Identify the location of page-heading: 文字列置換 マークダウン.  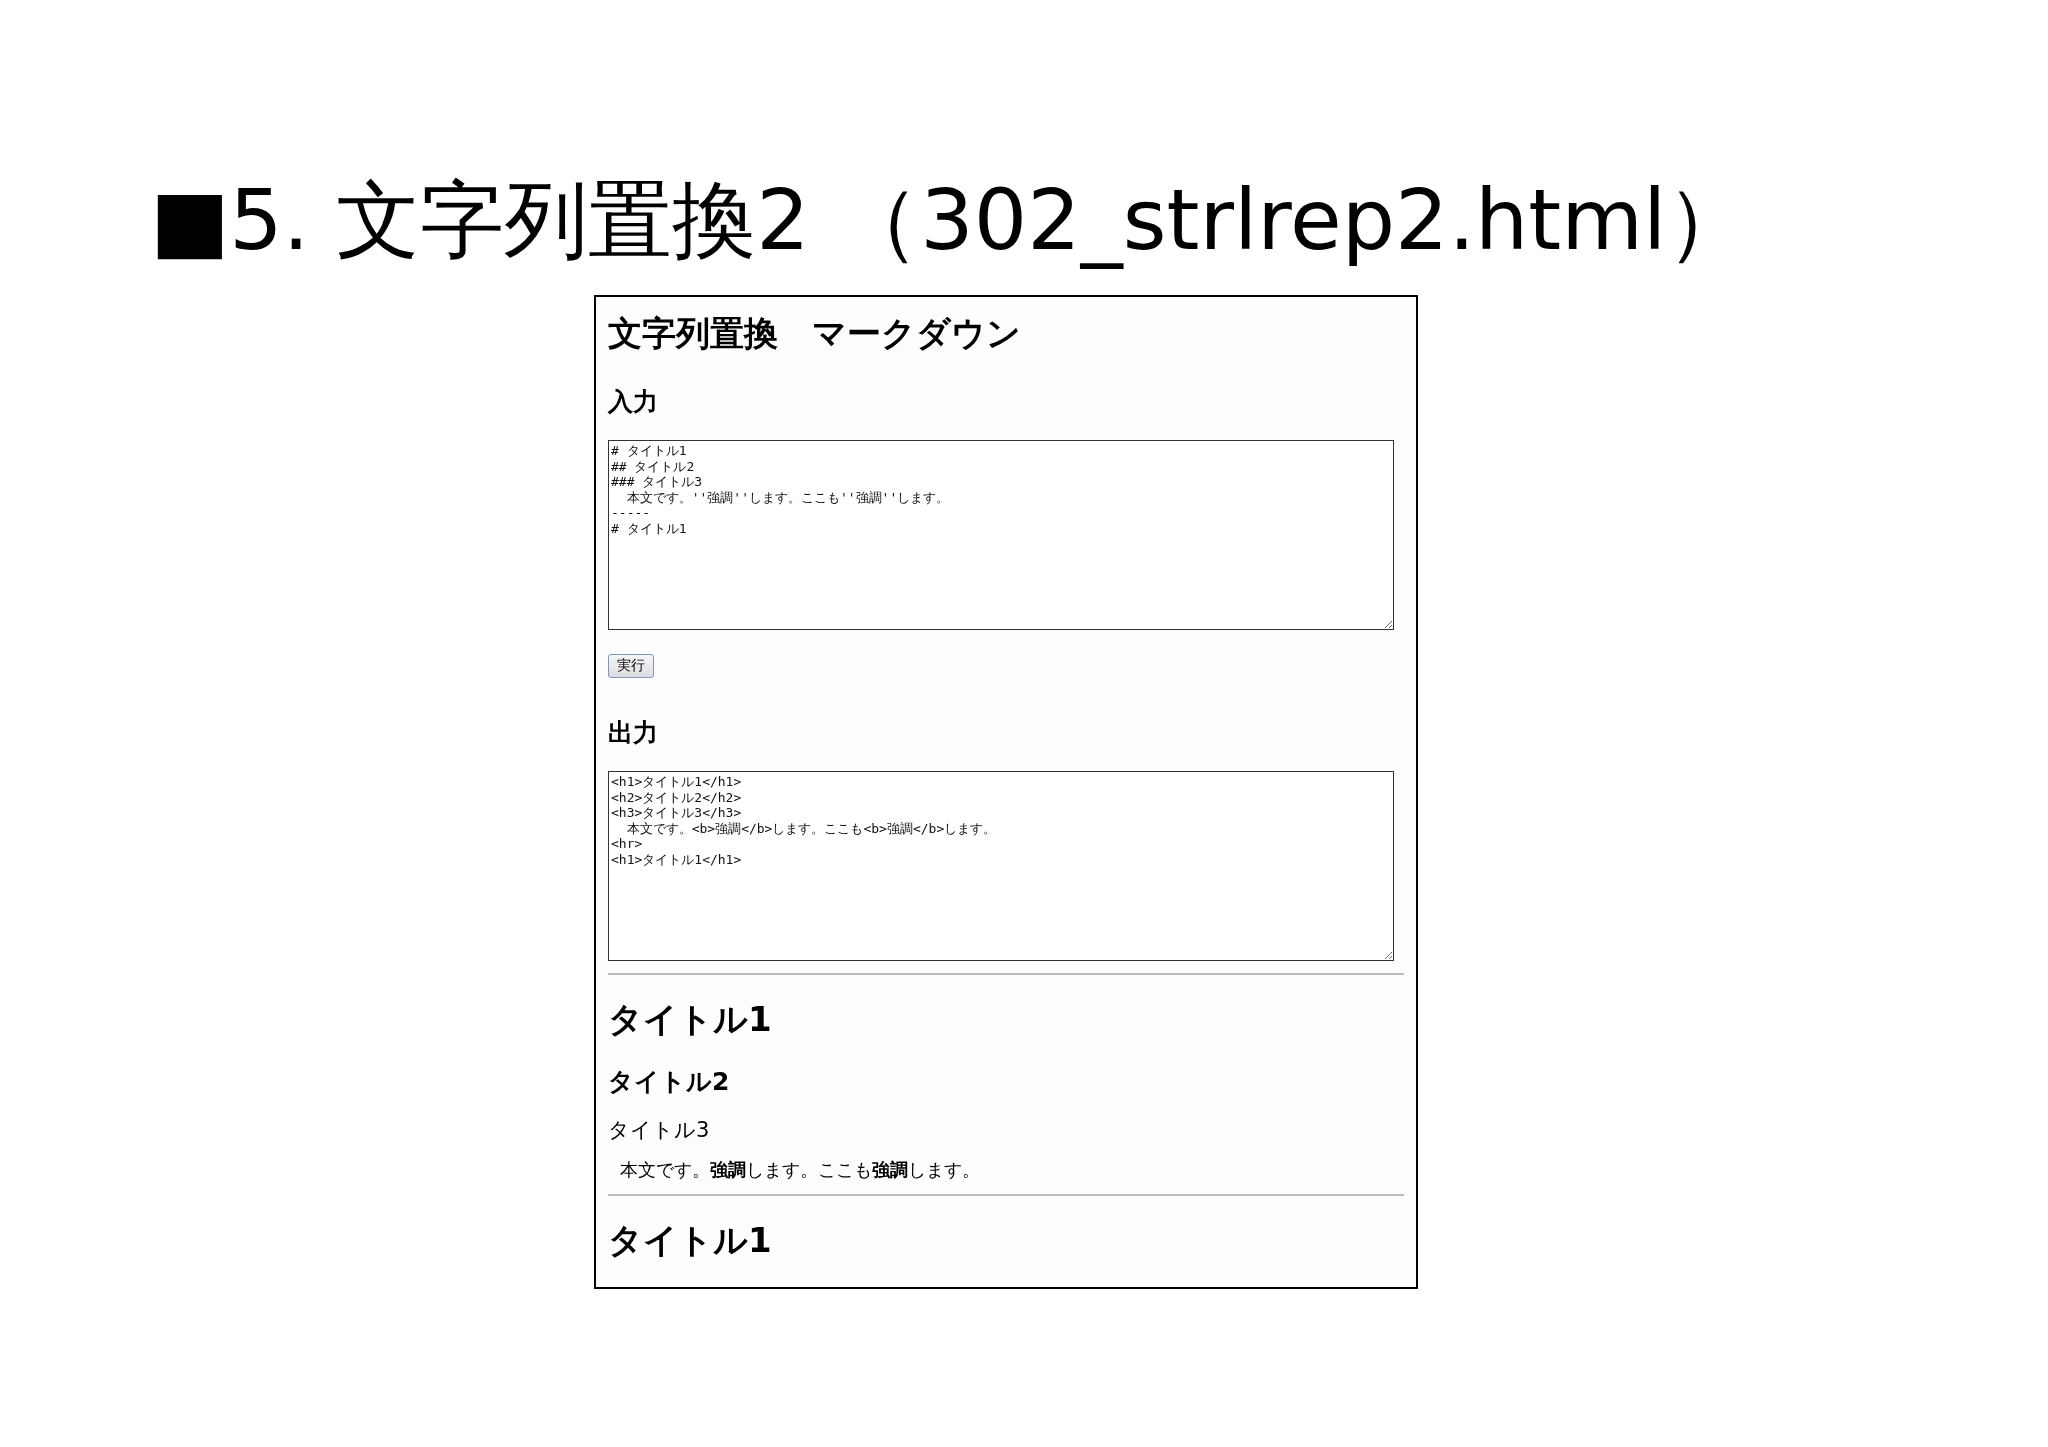
(815, 333).